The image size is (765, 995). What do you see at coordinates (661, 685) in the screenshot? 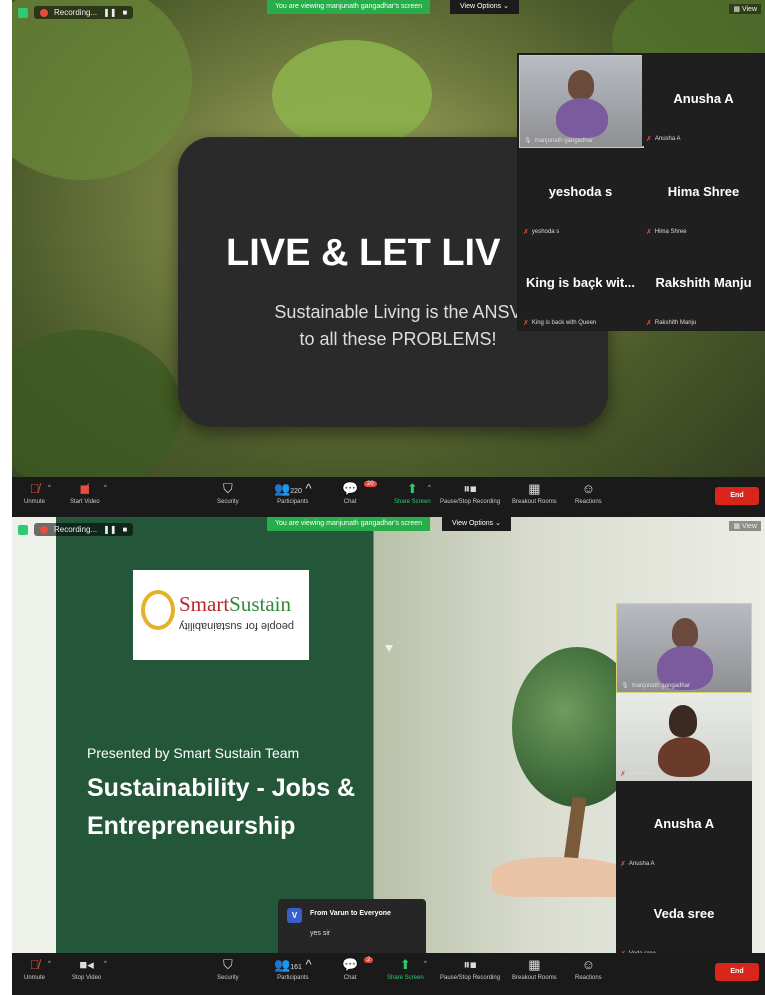
I see `participant-name: manjunath gangadhar` at bounding box center [661, 685].